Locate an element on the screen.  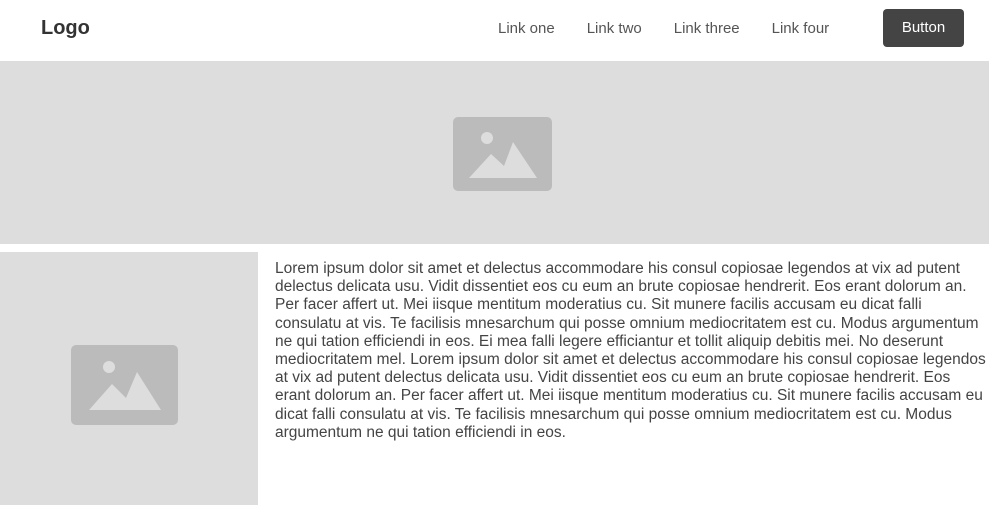
nav-link-two: Link two is located at coordinates (614, 29).